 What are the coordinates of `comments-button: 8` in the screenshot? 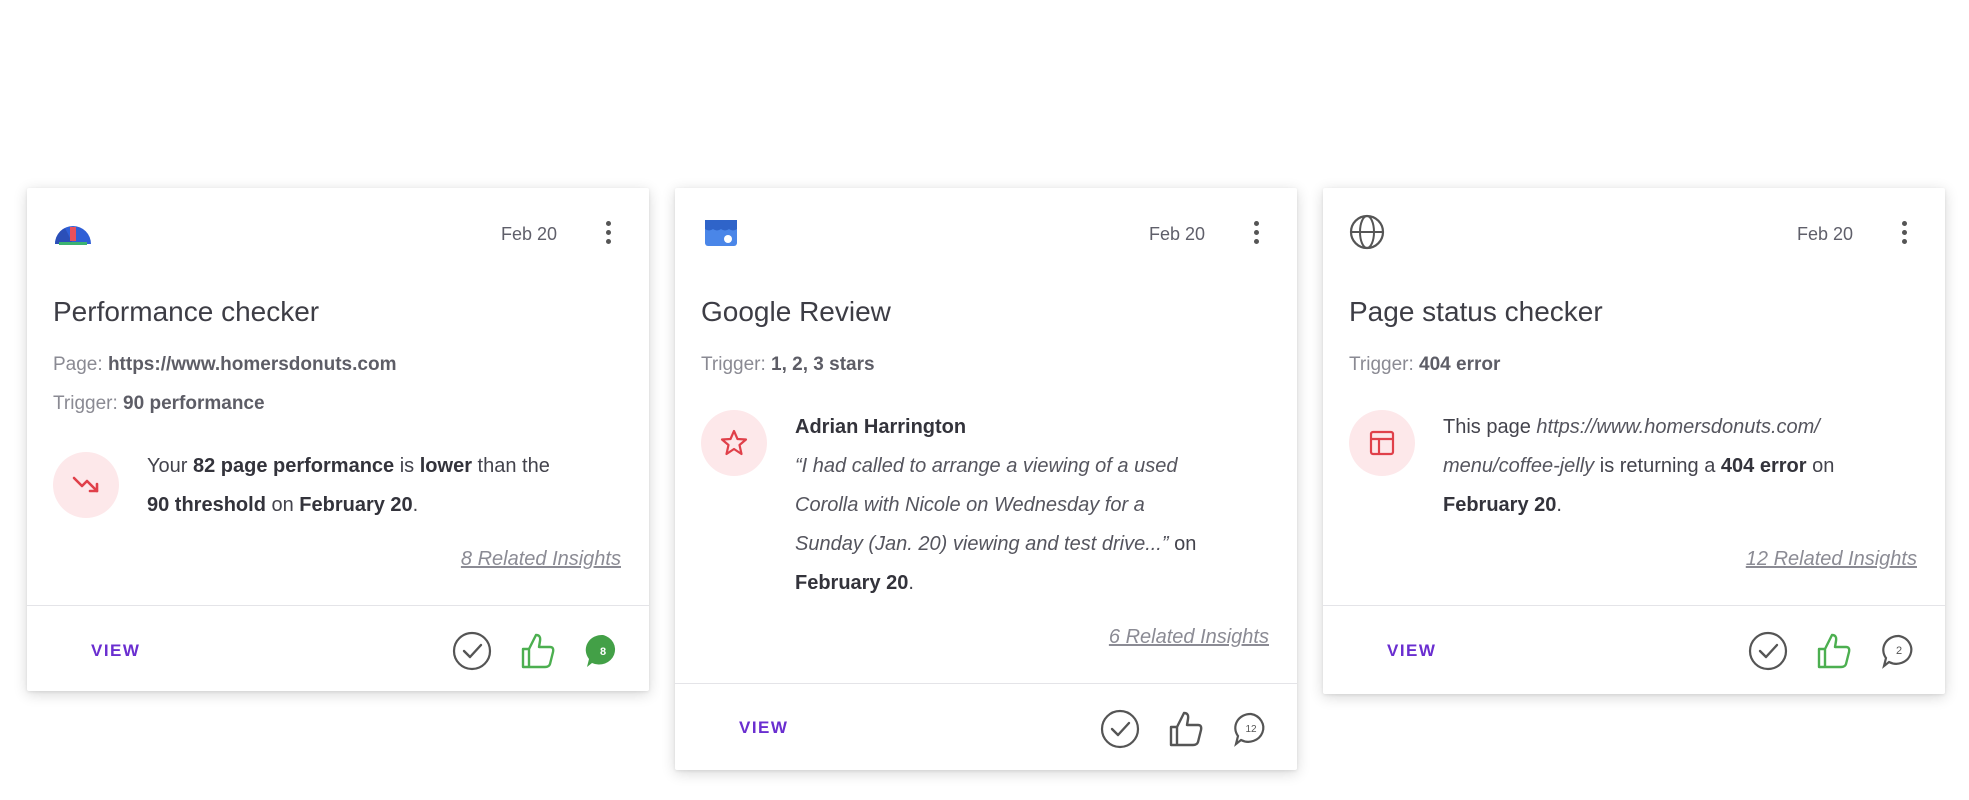 It's located at (603, 651).